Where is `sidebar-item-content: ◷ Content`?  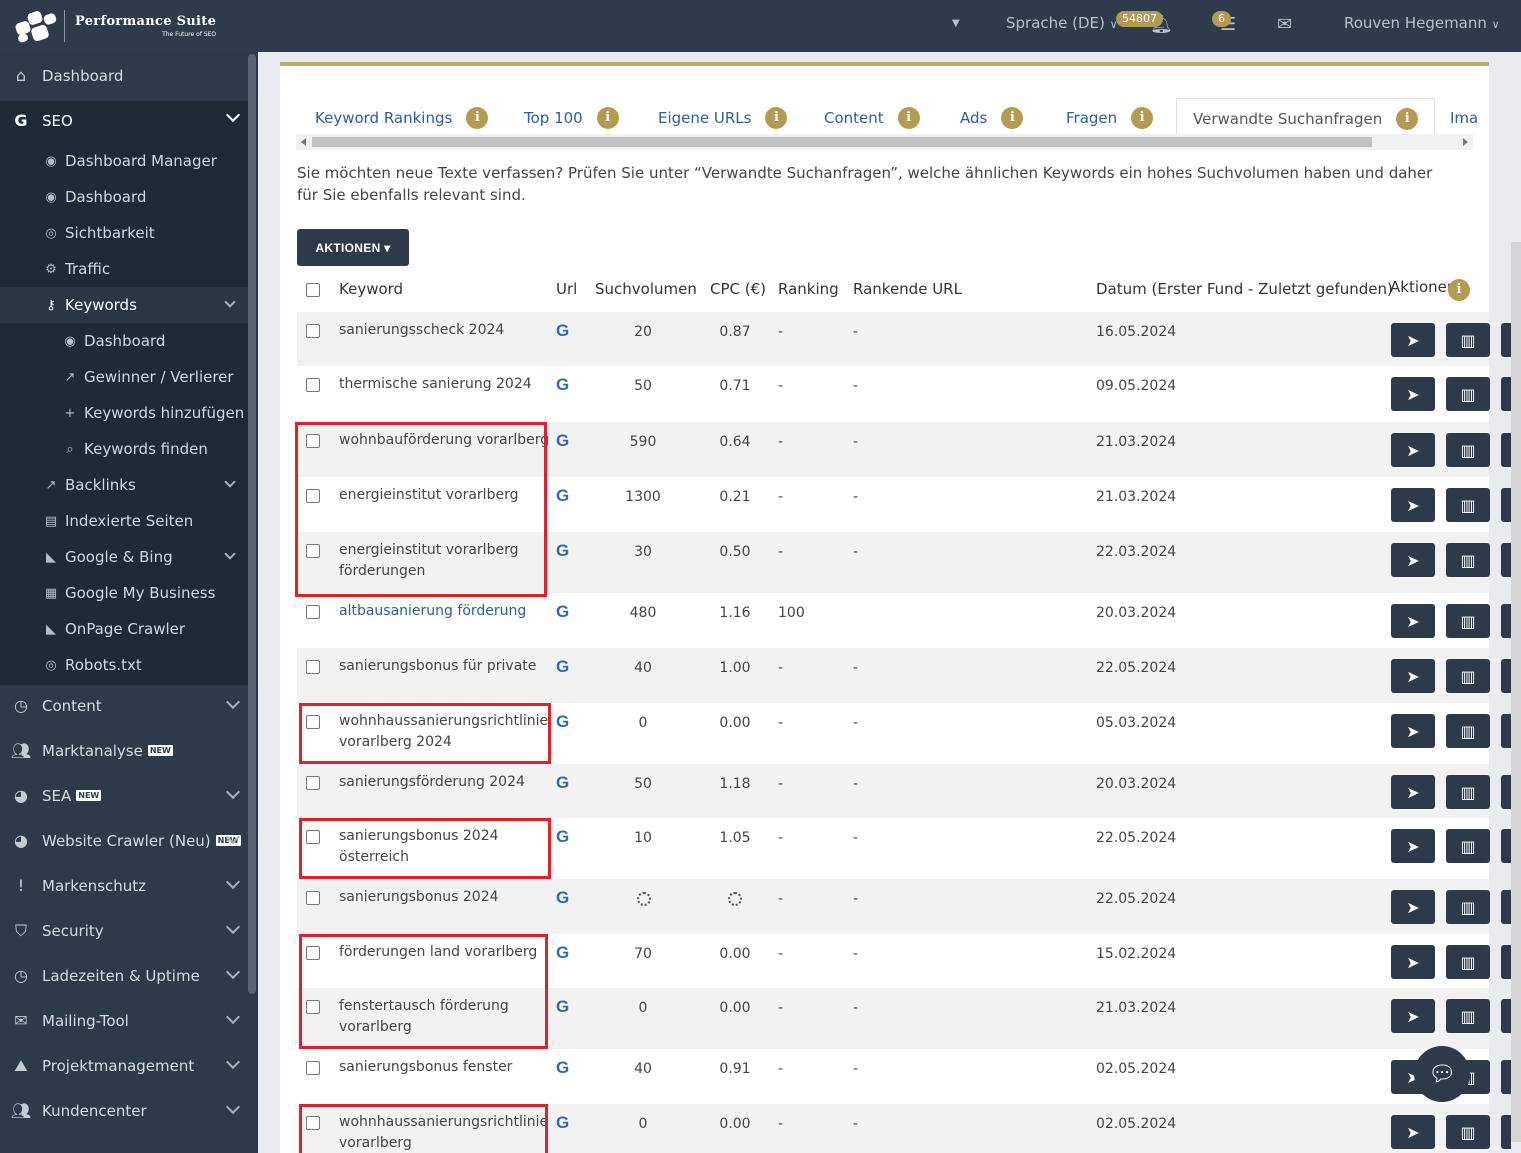
sidebar-item-content: ◷ Content is located at coordinates (124, 705).